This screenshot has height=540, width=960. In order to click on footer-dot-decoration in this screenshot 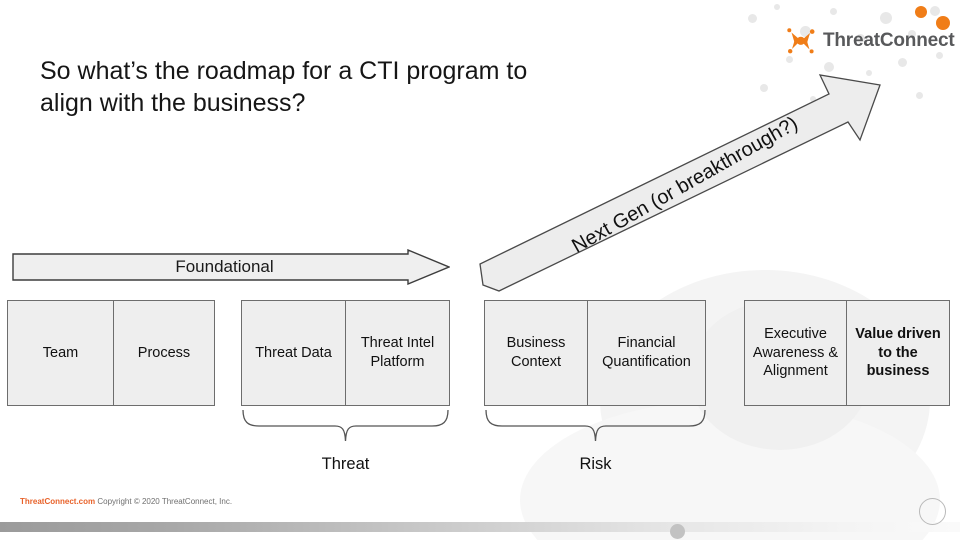, I will do `click(677, 531)`.